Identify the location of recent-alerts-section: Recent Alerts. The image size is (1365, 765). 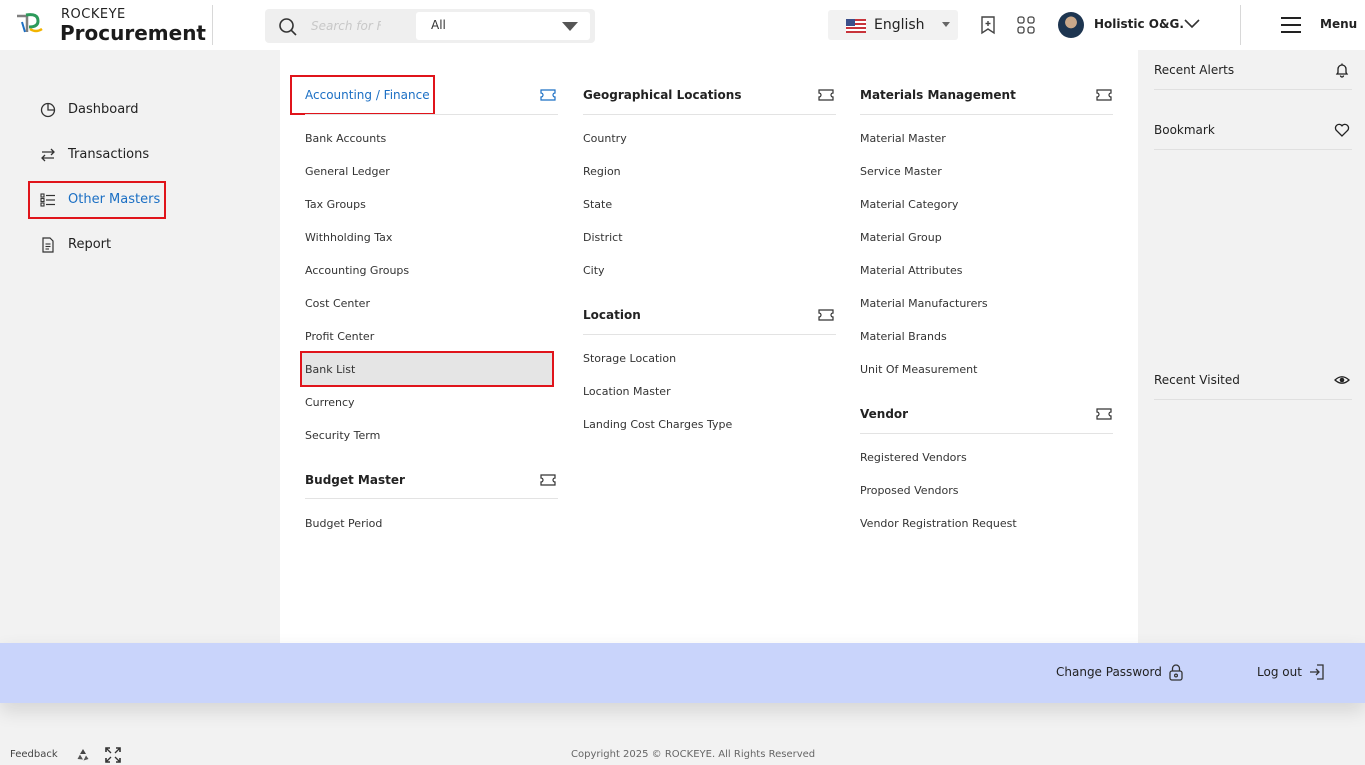
(1253, 70).